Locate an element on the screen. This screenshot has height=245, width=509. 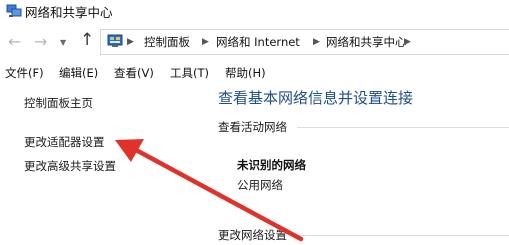
sidebar-item-control-panel-home: 控制面板主页 is located at coordinates (58, 103).